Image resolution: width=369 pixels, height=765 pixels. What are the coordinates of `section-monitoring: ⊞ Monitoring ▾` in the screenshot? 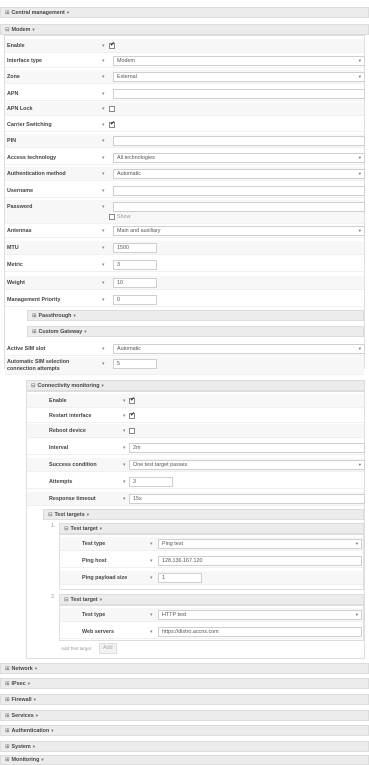 It's located at (184, 760).